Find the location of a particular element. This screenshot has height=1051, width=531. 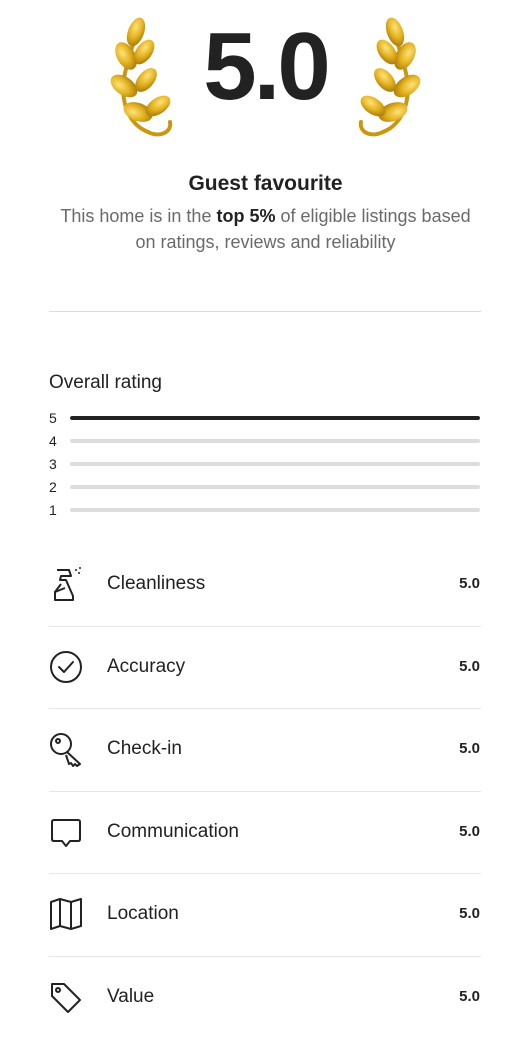

price-tag-icon is located at coordinates (66, 997).